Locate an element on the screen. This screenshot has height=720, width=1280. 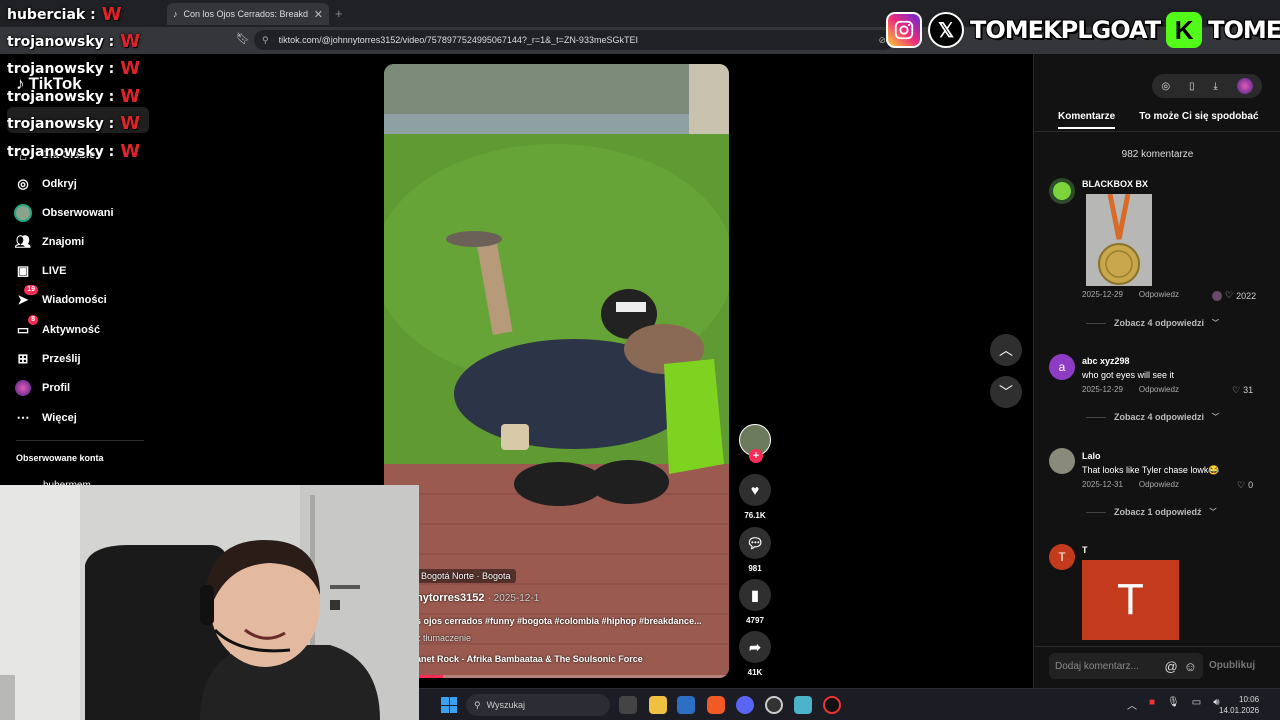
taskbar-clock: 10:06 14.01.2026 is located at coordinates (1239, 705).